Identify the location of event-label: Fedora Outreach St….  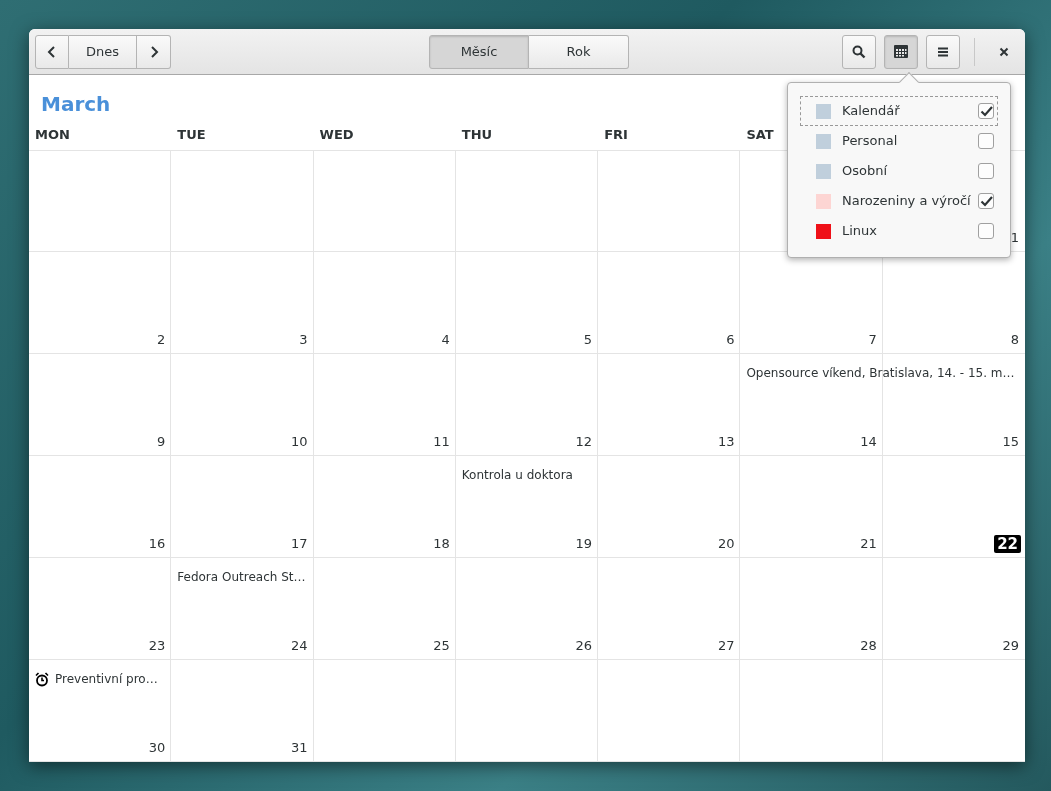
(241, 577).